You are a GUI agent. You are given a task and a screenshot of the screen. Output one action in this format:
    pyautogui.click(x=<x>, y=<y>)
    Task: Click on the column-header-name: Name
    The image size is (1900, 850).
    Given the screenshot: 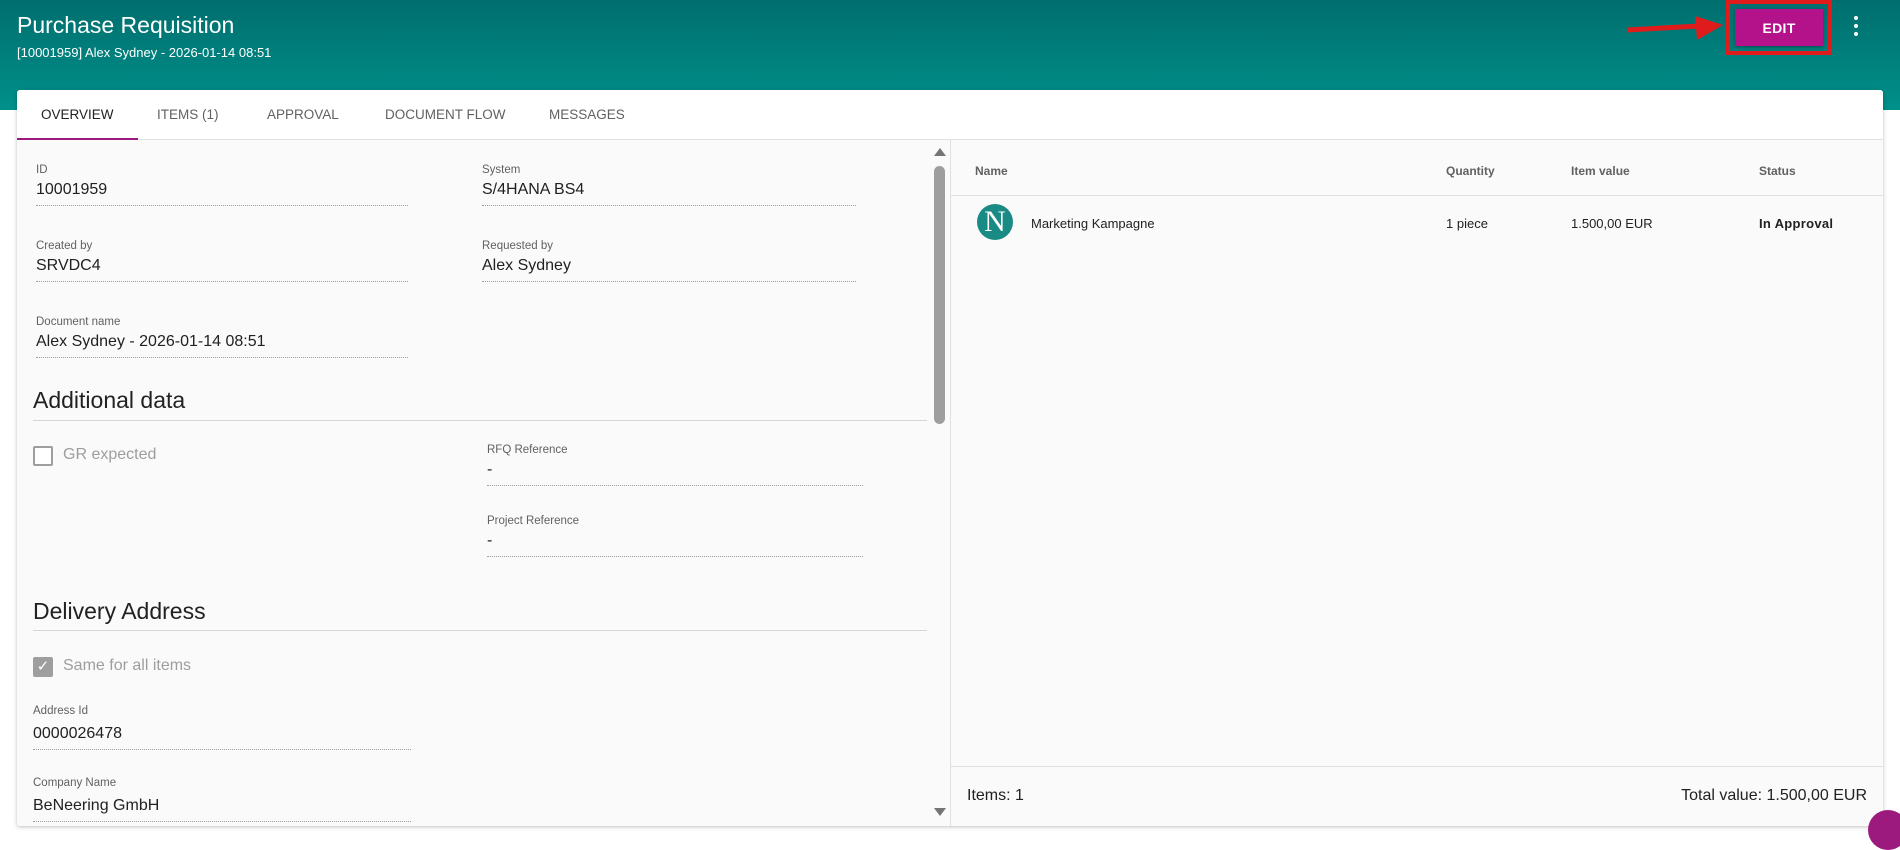 What is the action you would take?
    pyautogui.click(x=991, y=171)
    